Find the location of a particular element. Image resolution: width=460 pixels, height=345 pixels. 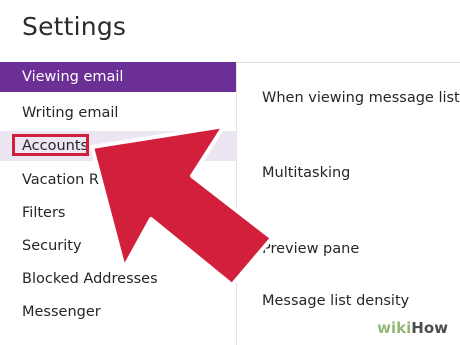

wikihow-watermark: wikiHow is located at coordinates (412, 328).